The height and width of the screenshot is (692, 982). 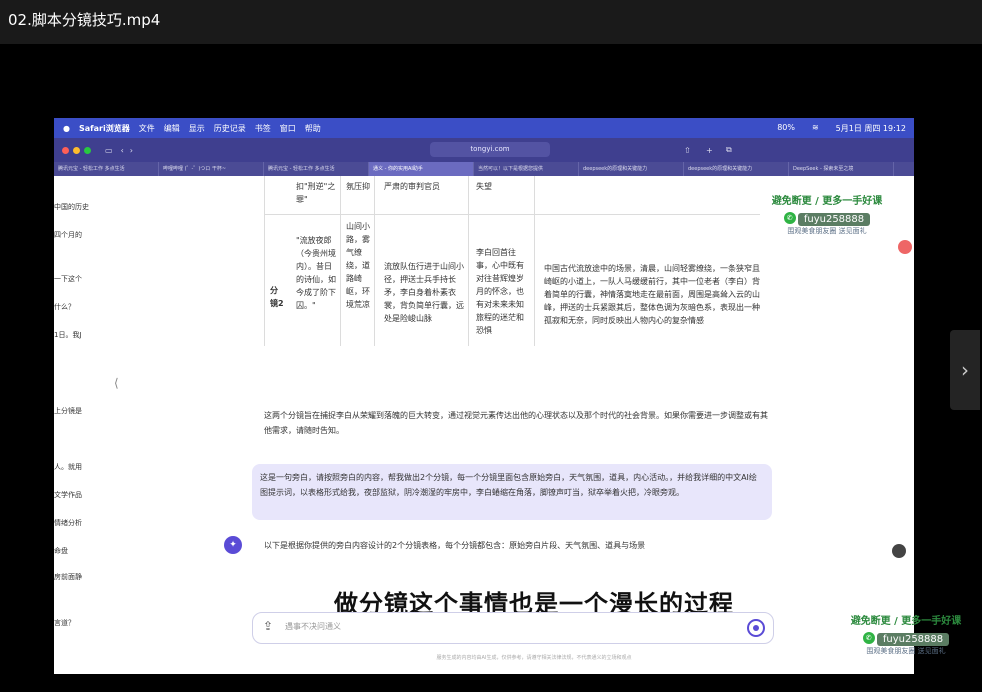 What do you see at coordinates (147, 128) in the screenshot?
I see `menu-file: 文件` at bounding box center [147, 128].